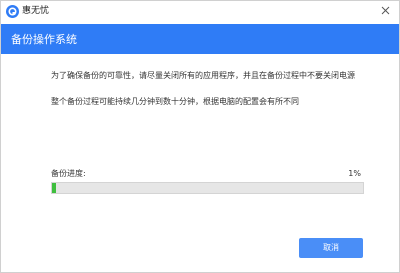 Image resolution: width=400 pixels, height=273 pixels. What do you see at coordinates (54, 188) in the screenshot?
I see `progress-bar-fill` at bounding box center [54, 188].